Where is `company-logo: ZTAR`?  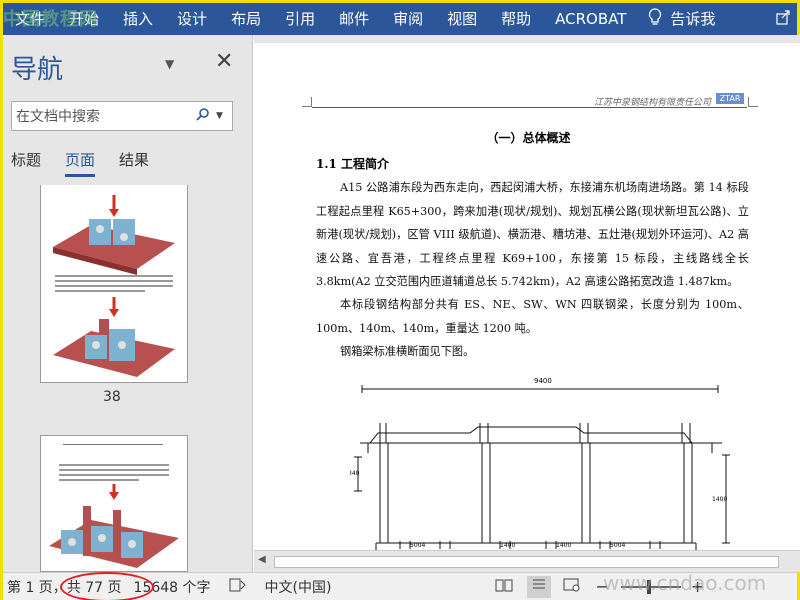
company-logo: ZTAR is located at coordinates (730, 98).